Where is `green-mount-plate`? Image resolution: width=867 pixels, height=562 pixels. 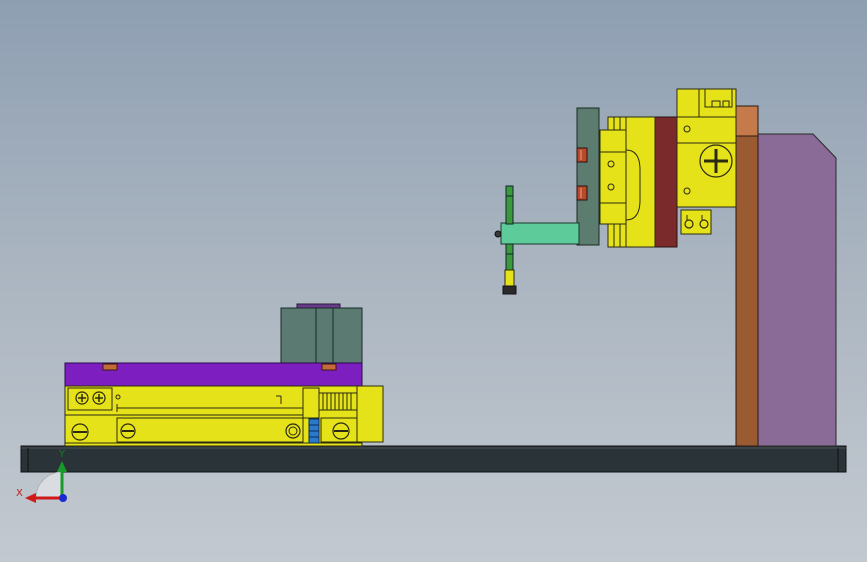 green-mount-plate is located at coordinates (588, 176).